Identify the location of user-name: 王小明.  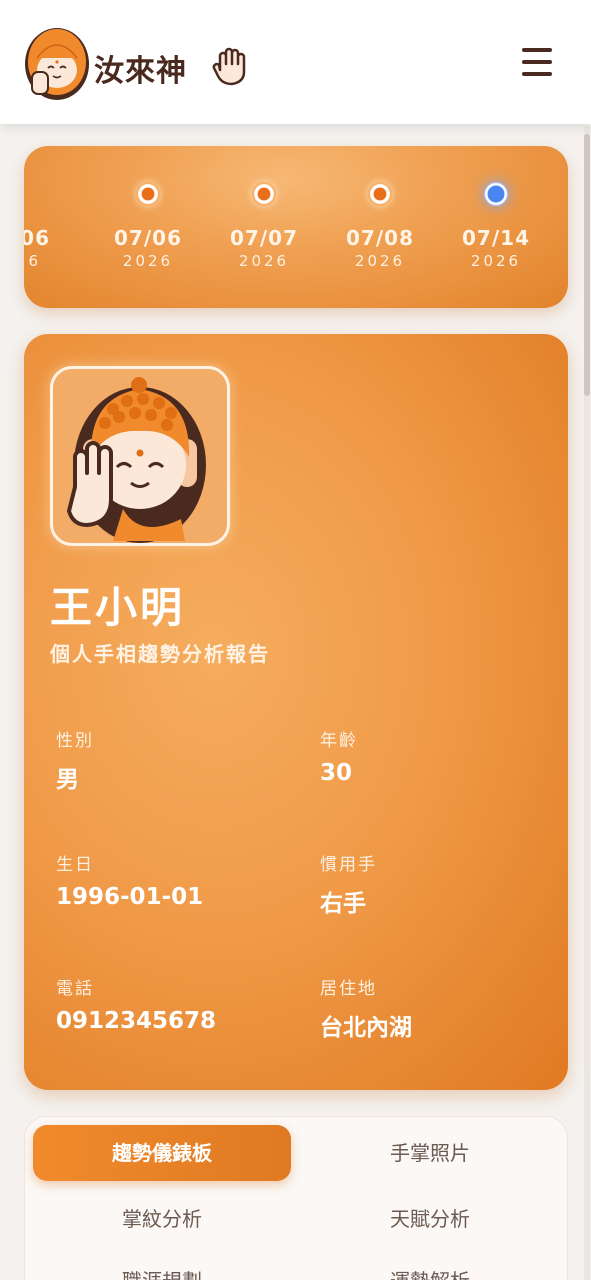
(118, 607).